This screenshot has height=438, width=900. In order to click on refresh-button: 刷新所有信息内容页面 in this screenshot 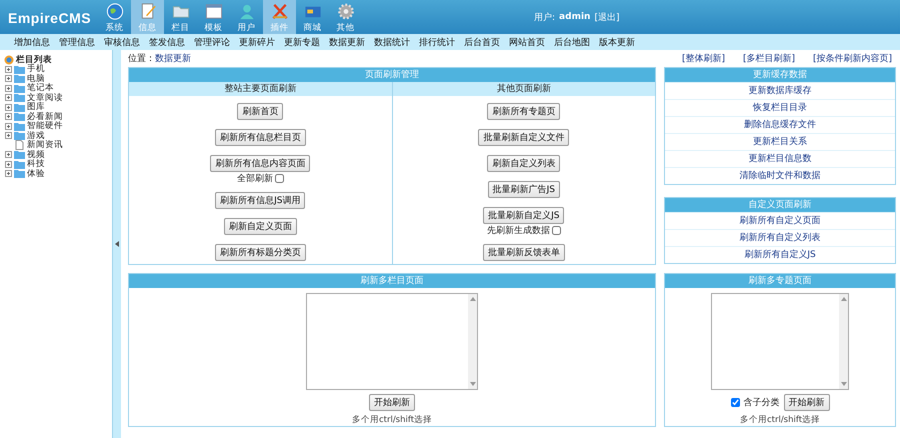, I will do `click(260, 163)`.